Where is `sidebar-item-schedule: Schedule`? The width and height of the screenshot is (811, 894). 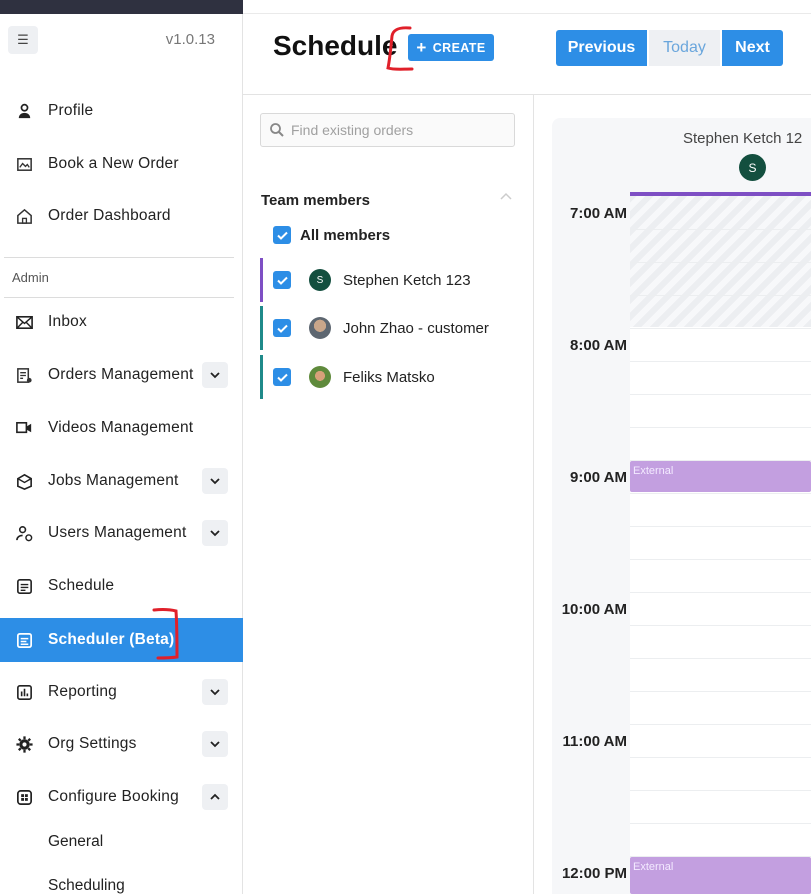
sidebar-item-schedule: Schedule is located at coordinates (121, 586).